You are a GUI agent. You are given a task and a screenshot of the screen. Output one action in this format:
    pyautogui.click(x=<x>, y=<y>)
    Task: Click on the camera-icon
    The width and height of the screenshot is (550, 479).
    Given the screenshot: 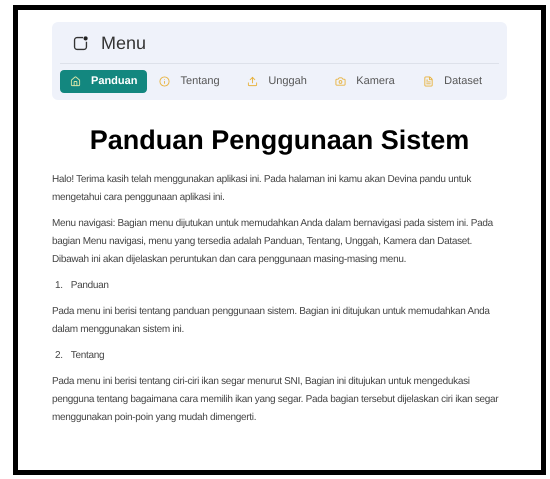 What is the action you would take?
    pyautogui.click(x=340, y=81)
    